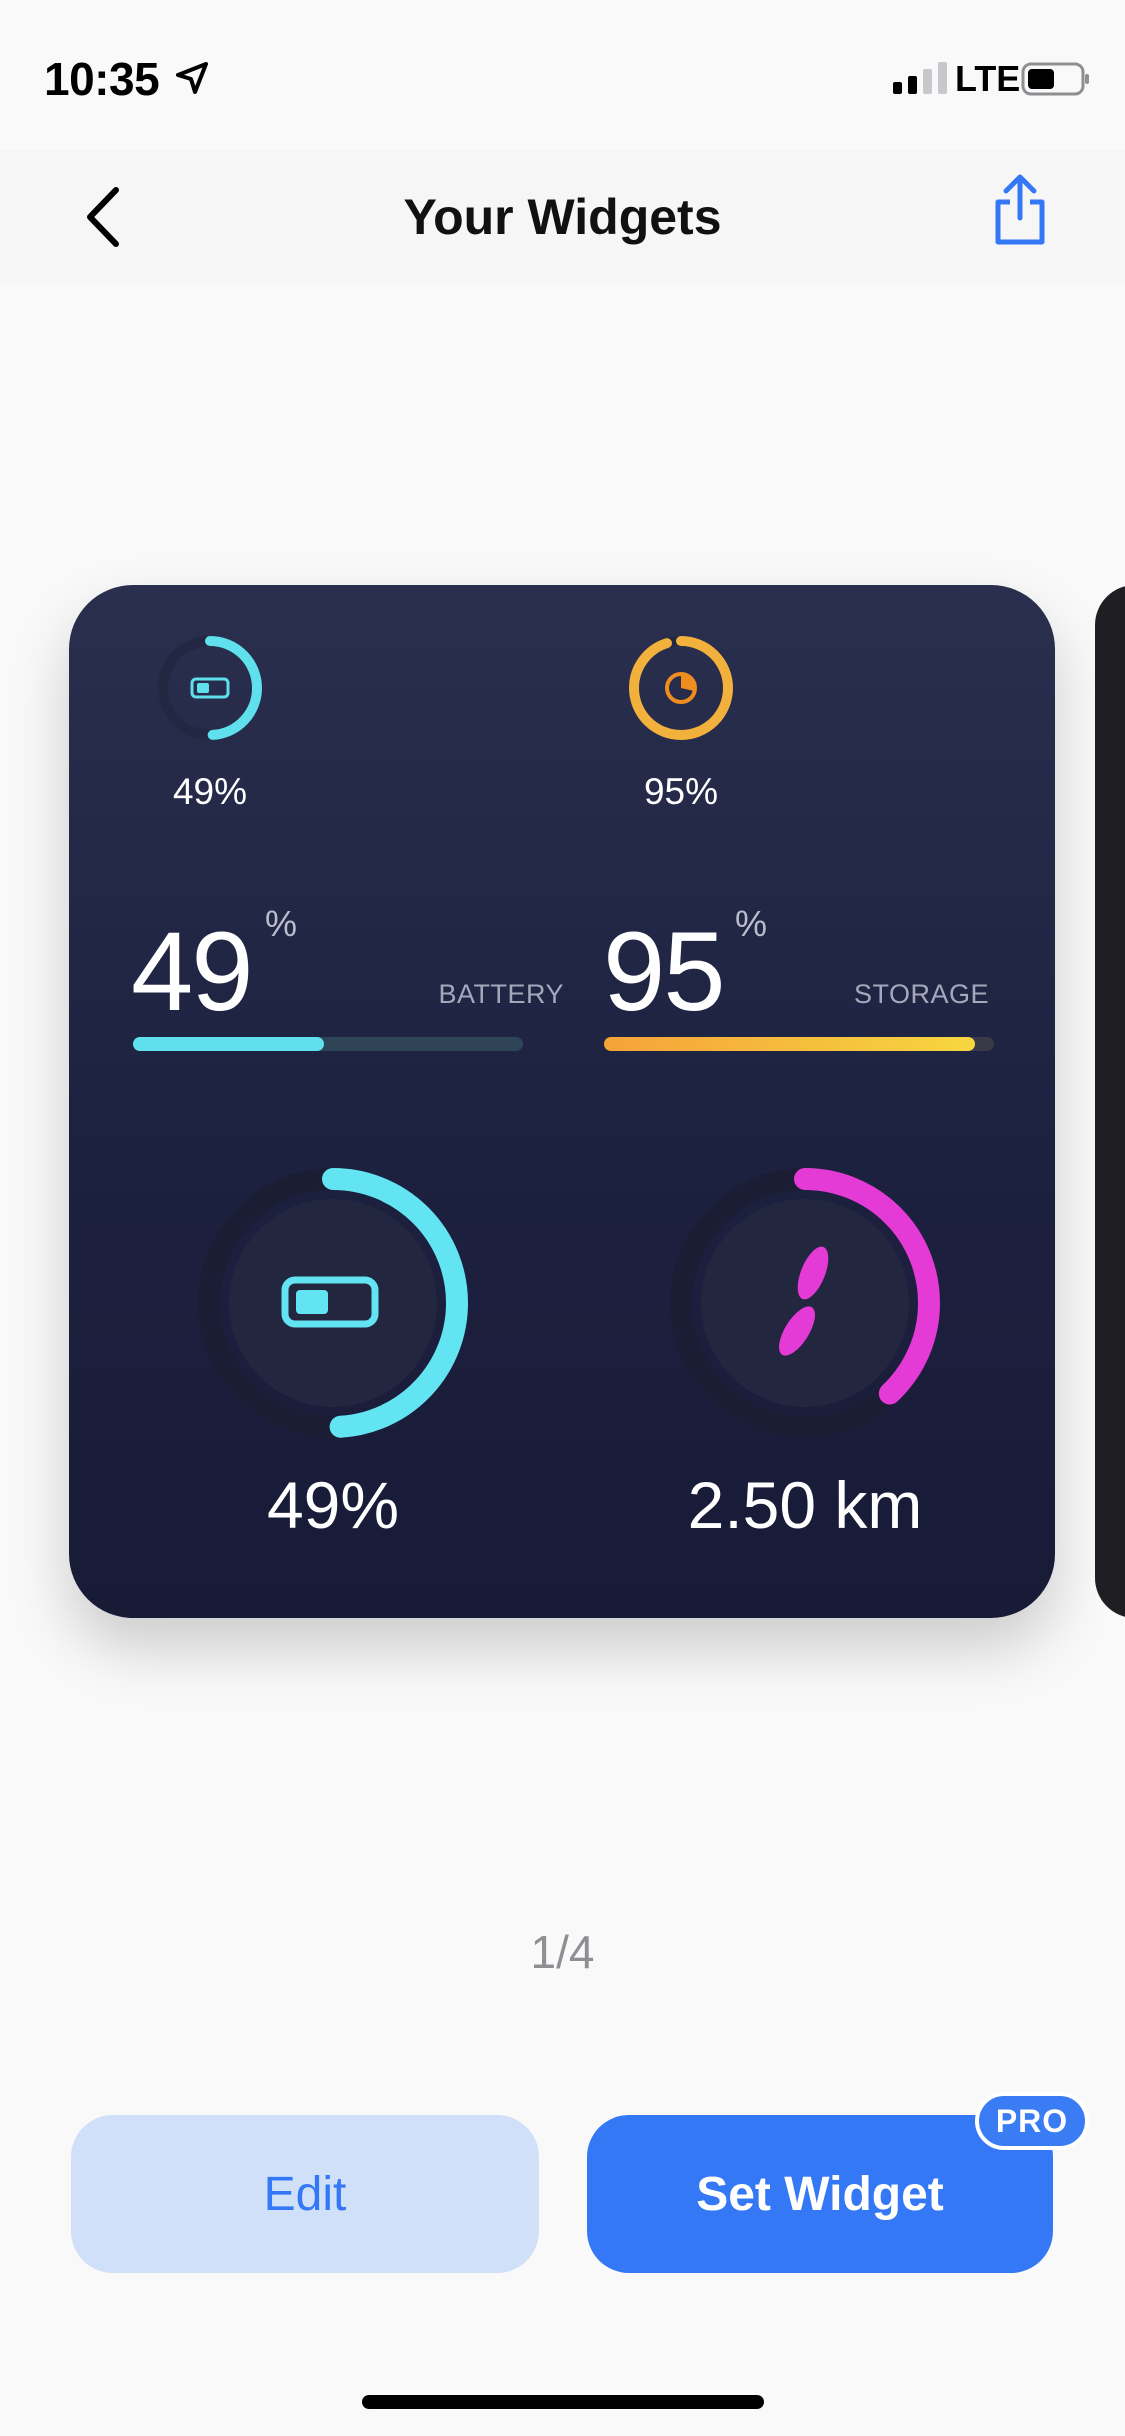 Image resolution: width=1125 pixels, height=2436 pixels. I want to click on storage-progress-track, so click(799, 1044).